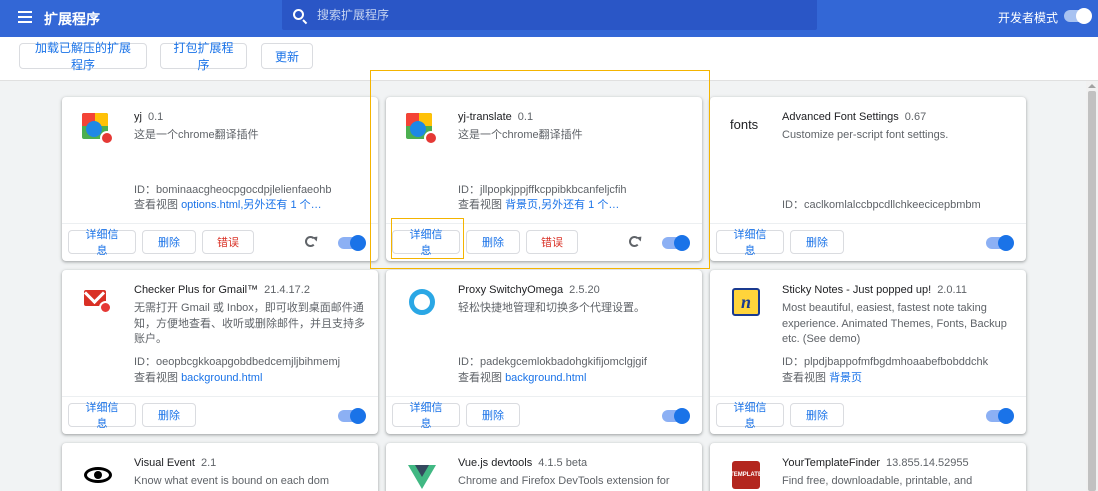  I want to click on extension-version: 2.1, so click(208, 463).